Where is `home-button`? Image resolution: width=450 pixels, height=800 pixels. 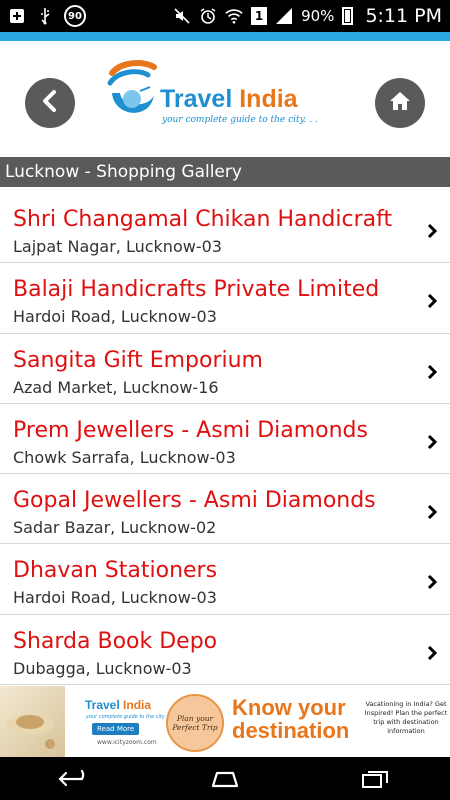 home-button is located at coordinates (400, 103).